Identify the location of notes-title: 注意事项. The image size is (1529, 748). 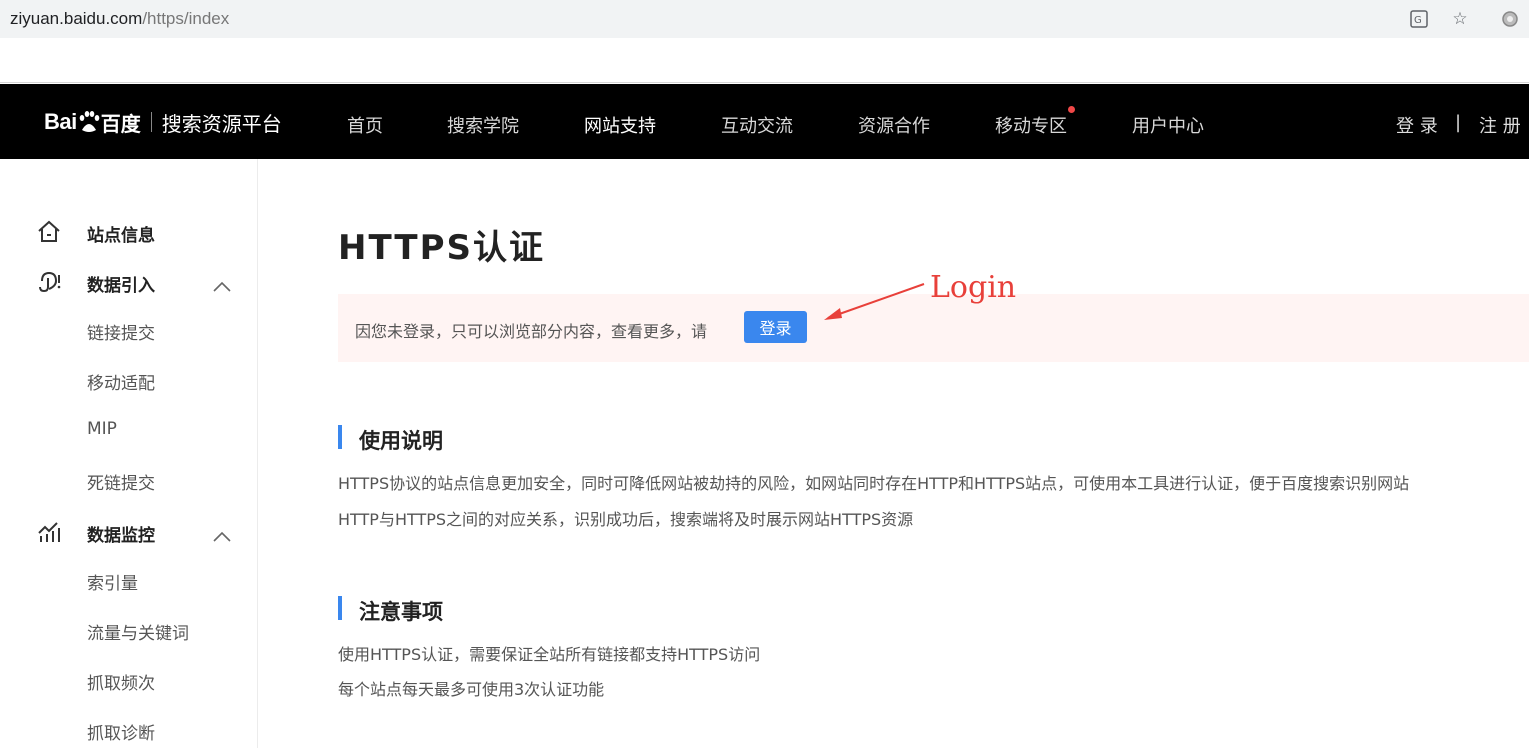
(401, 612).